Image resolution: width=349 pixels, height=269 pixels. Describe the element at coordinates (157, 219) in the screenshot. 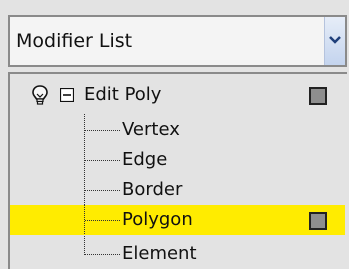

I see `subobject-label: Polygon` at that location.